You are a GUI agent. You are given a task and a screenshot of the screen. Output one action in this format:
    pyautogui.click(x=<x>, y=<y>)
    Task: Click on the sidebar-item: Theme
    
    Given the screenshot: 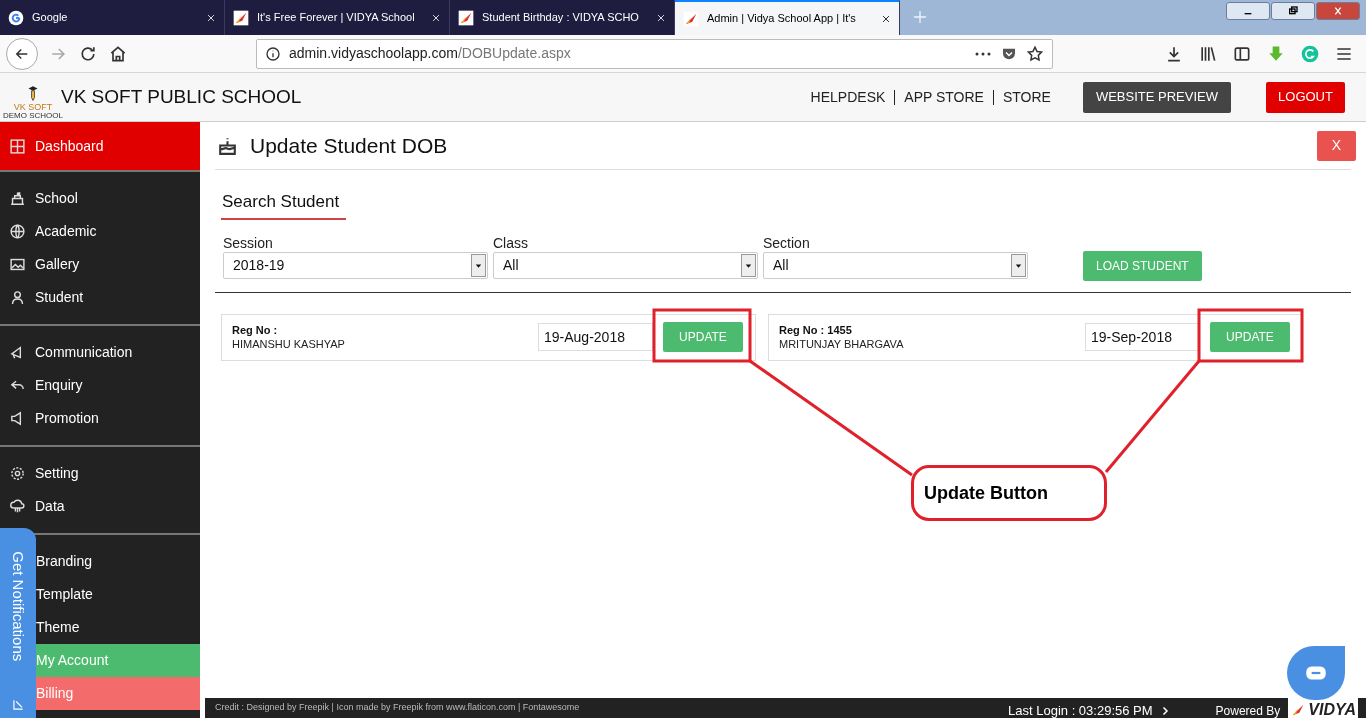 What is the action you would take?
    pyautogui.click(x=118, y=627)
    